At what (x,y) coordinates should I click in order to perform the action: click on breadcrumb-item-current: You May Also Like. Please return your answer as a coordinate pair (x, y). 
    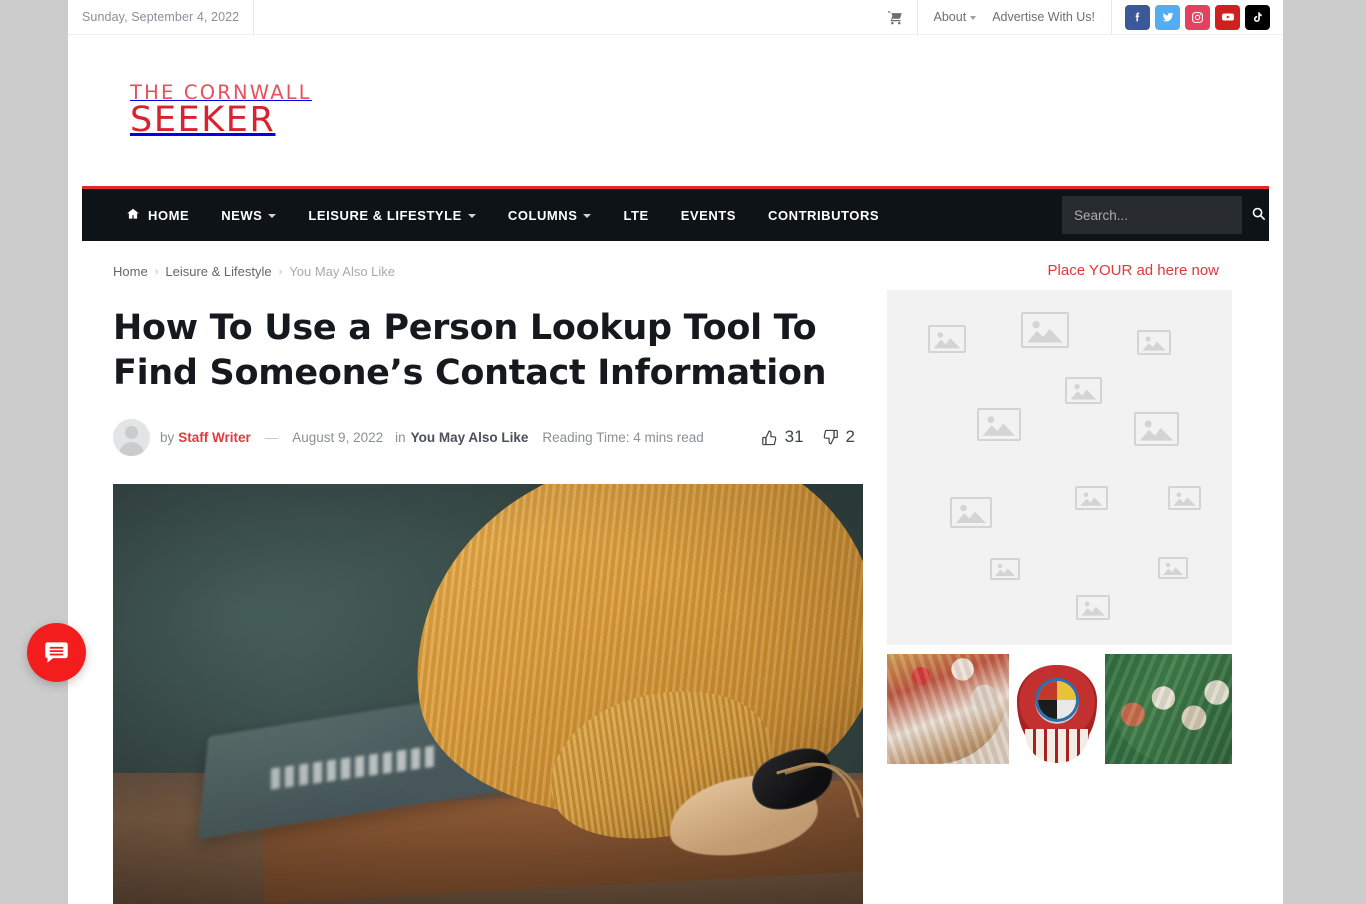
    Looking at the image, I should click on (342, 271).